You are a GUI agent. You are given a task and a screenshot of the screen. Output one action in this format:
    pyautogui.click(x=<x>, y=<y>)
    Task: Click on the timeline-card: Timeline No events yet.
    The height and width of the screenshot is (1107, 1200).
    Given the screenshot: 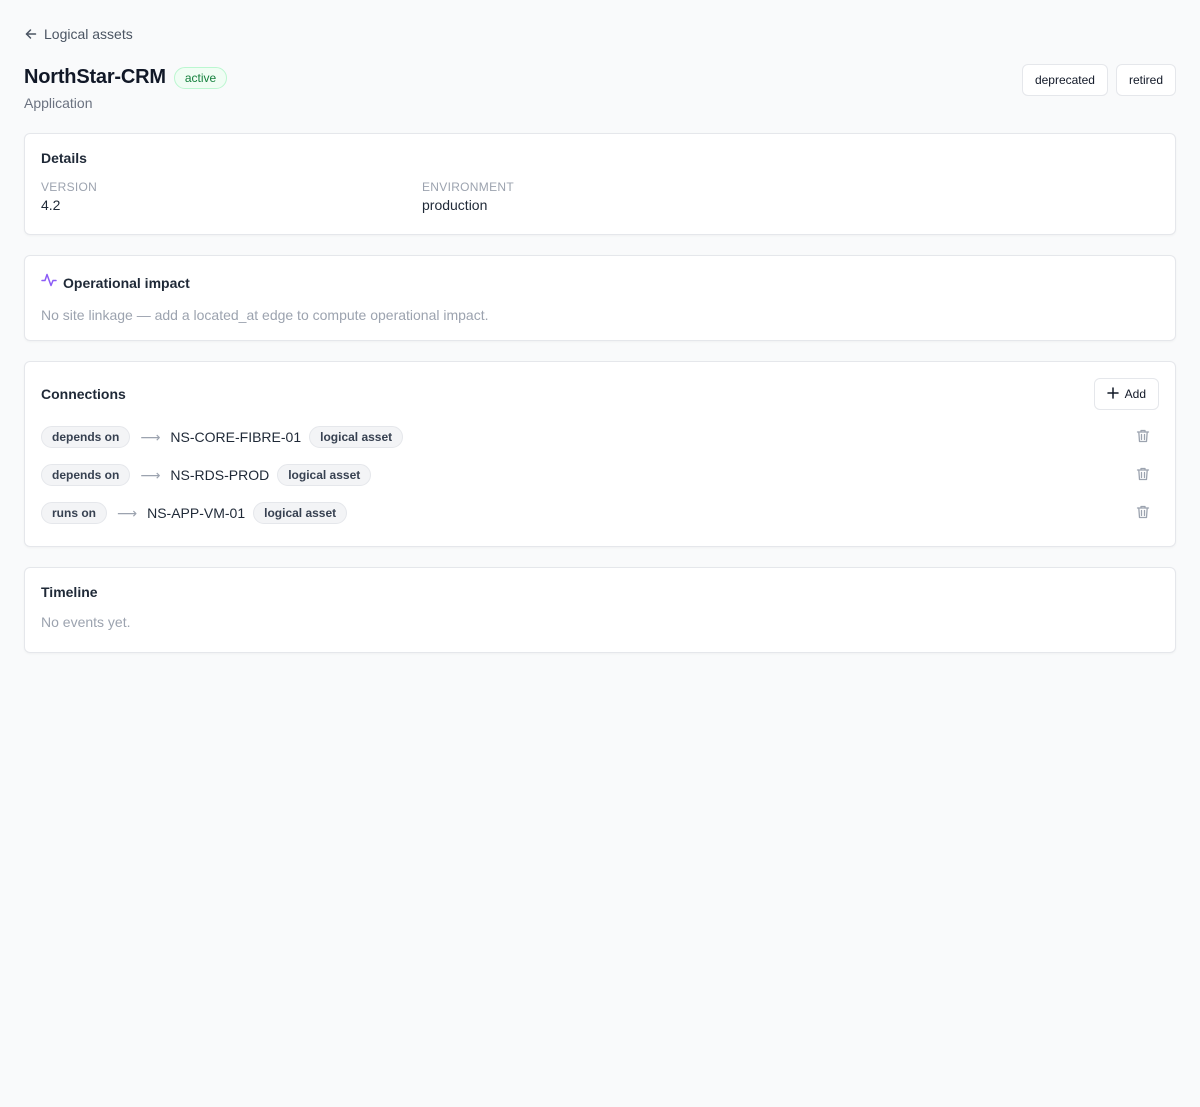 What is the action you would take?
    pyautogui.click(x=600, y=610)
    